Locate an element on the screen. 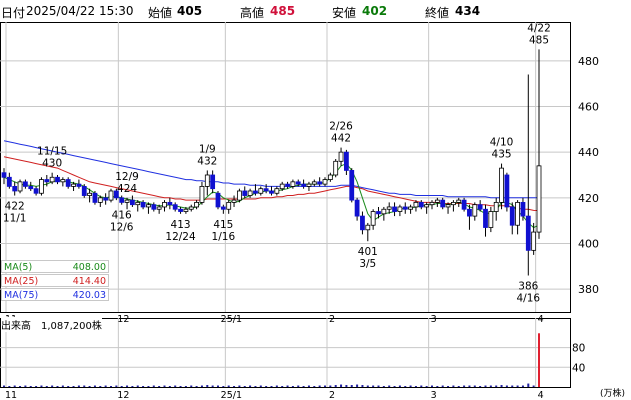 The width and height of the screenshot is (631, 400). annotation-value: 424 is located at coordinates (127, 189).